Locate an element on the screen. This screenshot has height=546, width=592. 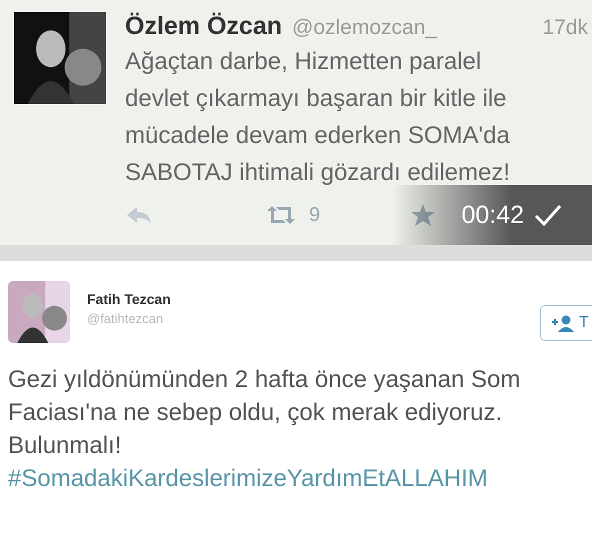
author-handle: @ozlemozcan_ is located at coordinates (365, 28).